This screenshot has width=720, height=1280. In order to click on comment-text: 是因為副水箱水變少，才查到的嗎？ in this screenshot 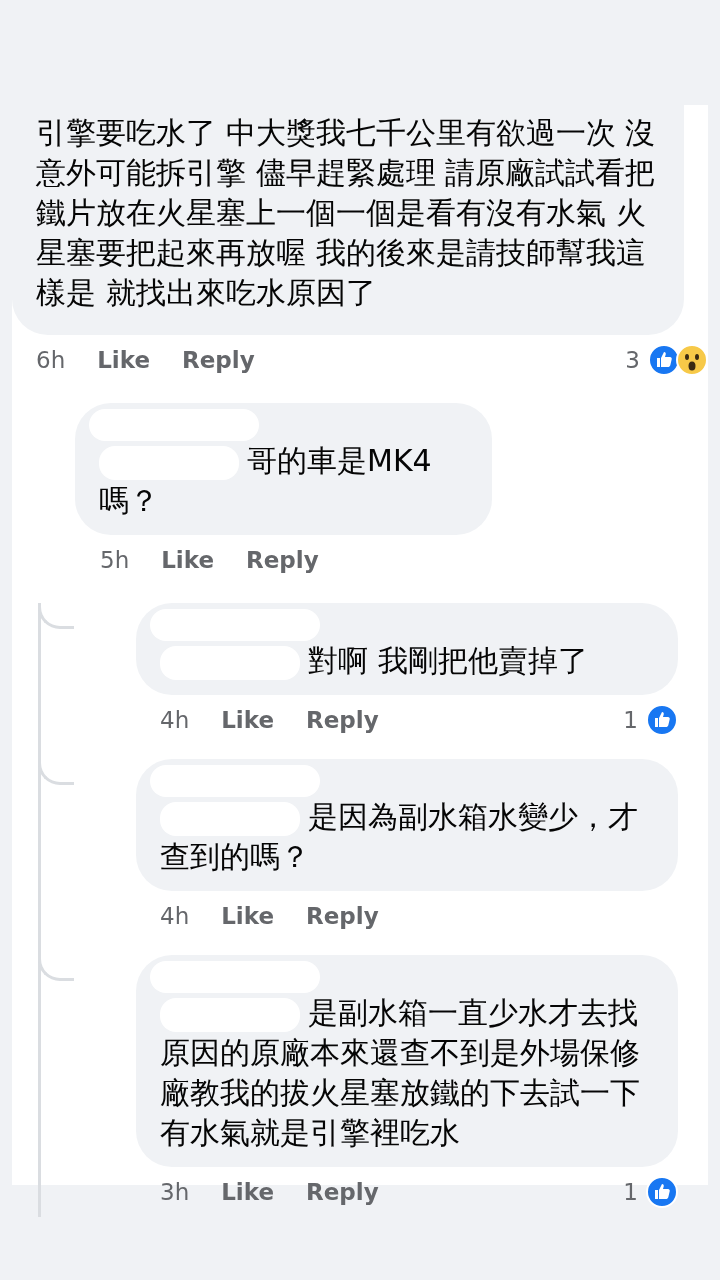, I will do `click(399, 837)`.